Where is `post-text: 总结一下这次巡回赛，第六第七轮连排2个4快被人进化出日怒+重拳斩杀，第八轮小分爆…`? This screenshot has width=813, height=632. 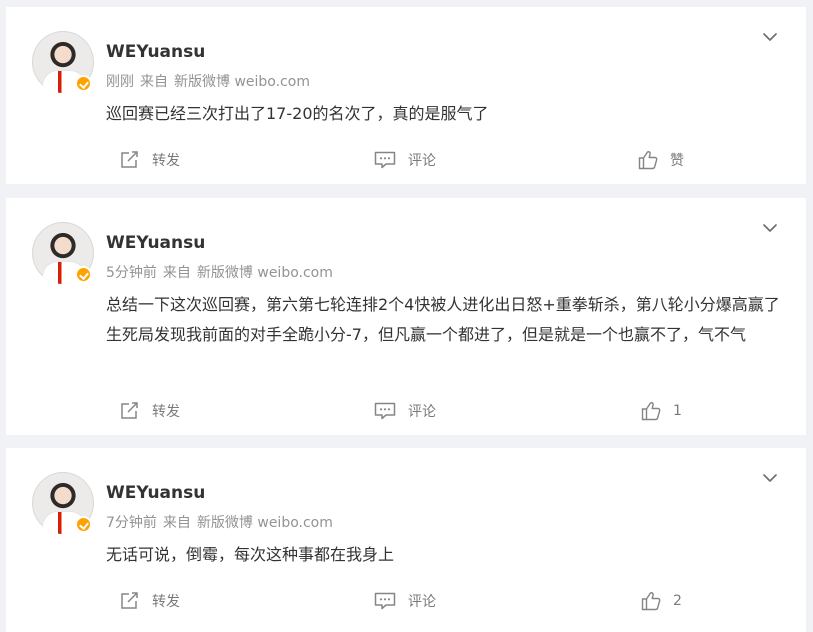 post-text: 总结一下这次巡回赛，第六第七轮连排2个4快被人进化出日怒+重拳斩杀，第八轮小分爆… is located at coordinates (443, 319).